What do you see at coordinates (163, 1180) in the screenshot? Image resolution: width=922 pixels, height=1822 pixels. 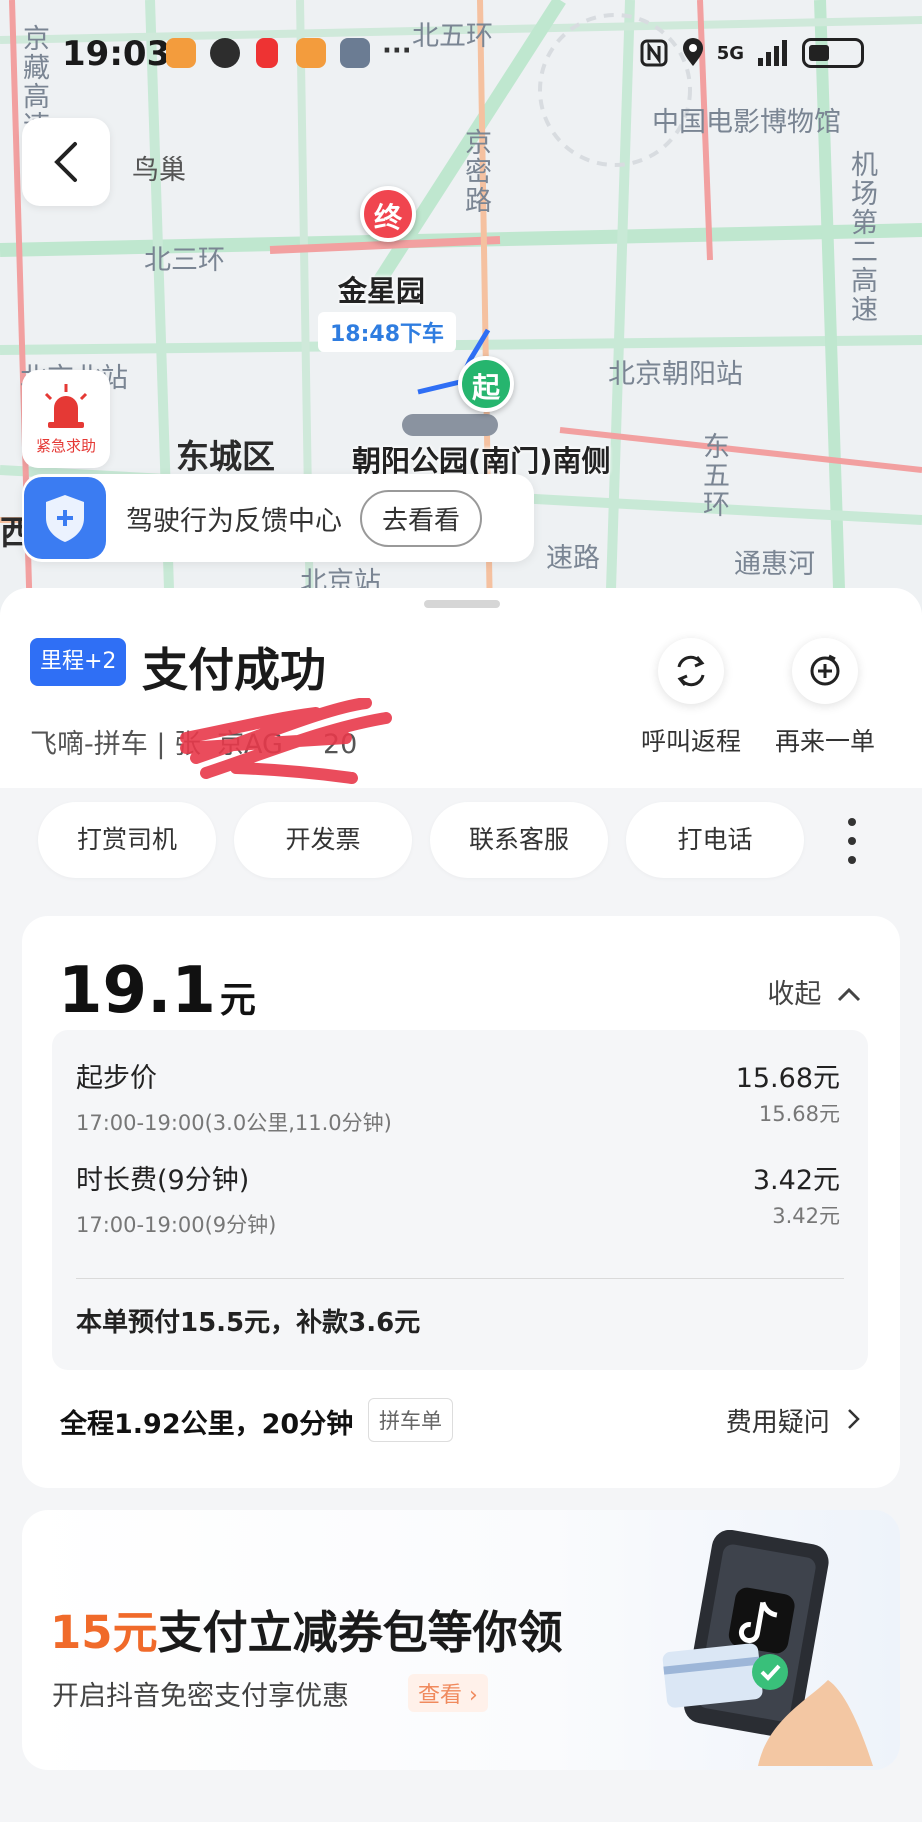 I see `fare-item-name: 时长费(9分钟)` at bounding box center [163, 1180].